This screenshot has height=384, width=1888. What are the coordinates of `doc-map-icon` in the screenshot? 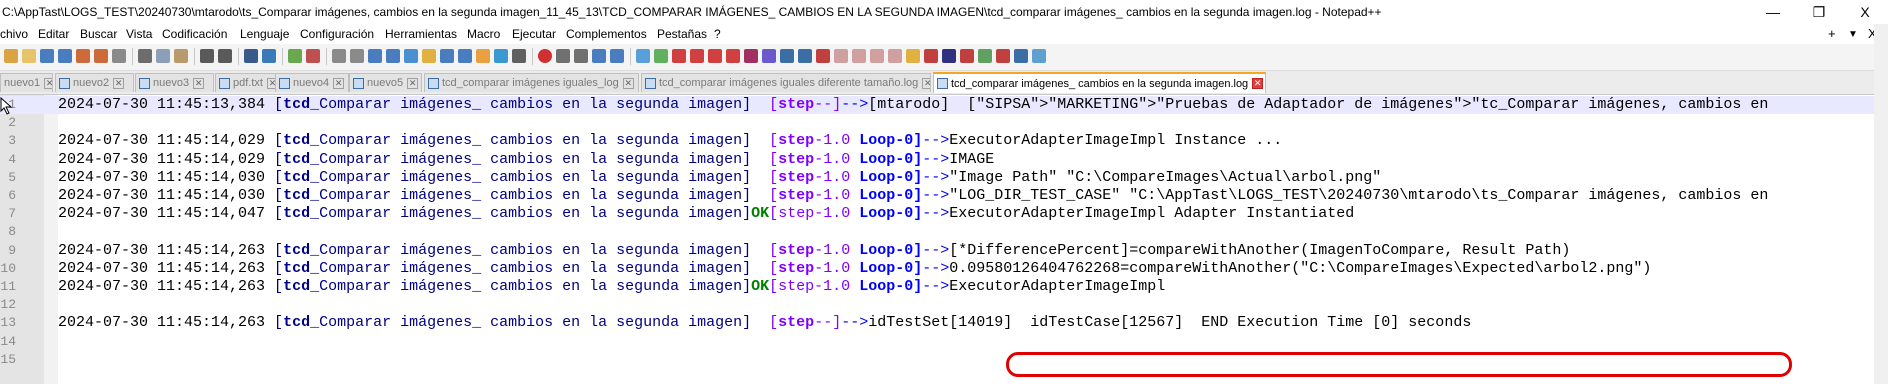 It's located at (447, 56).